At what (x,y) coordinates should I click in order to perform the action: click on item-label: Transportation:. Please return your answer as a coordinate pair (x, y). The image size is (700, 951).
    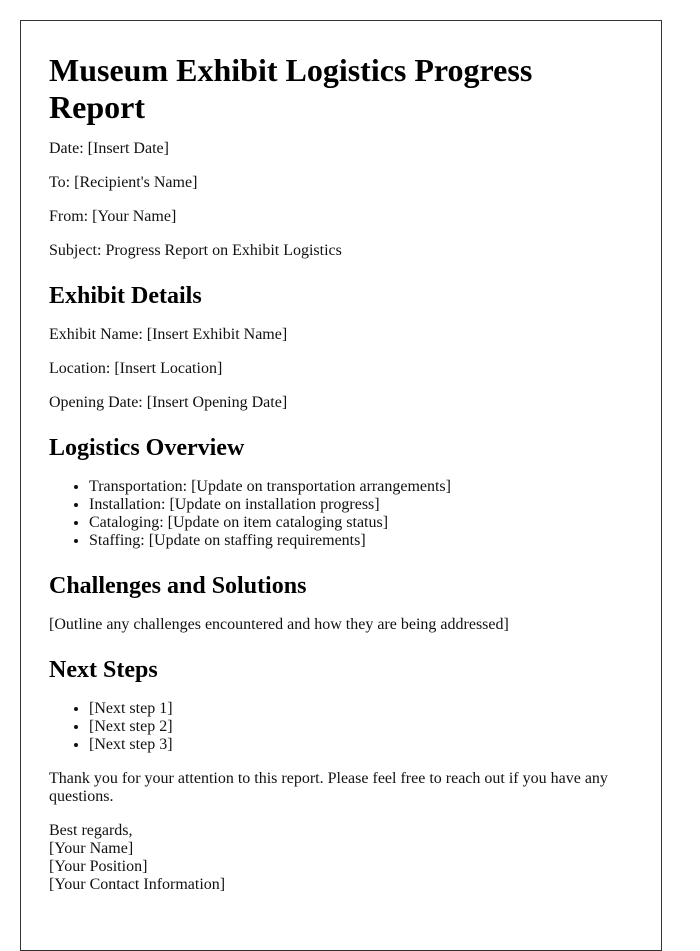
    Looking at the image, I should click on (138, 486).